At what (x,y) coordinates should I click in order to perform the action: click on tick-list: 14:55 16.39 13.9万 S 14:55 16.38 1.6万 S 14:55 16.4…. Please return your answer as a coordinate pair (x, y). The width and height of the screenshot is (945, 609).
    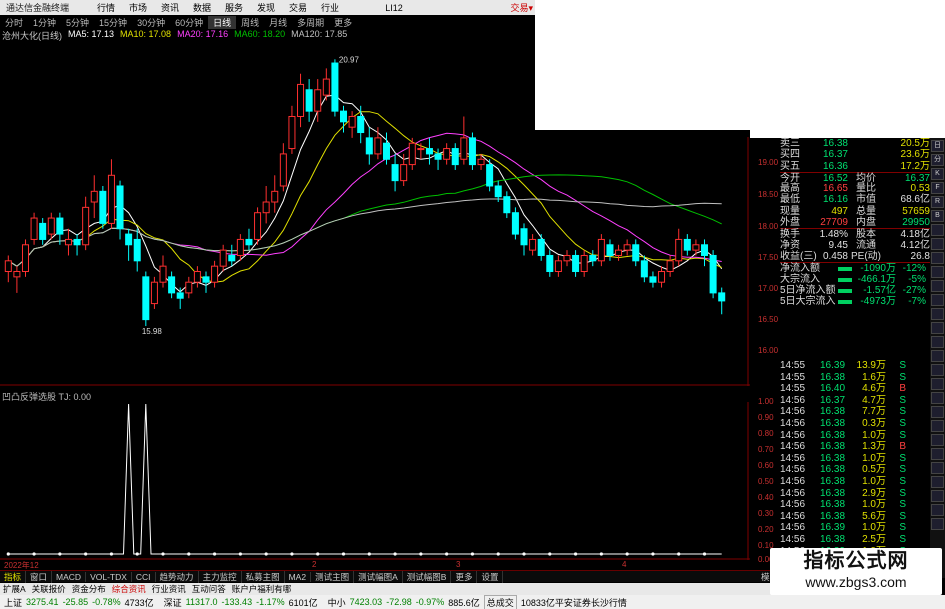
    Looking at the image, I should click on (855, 465).